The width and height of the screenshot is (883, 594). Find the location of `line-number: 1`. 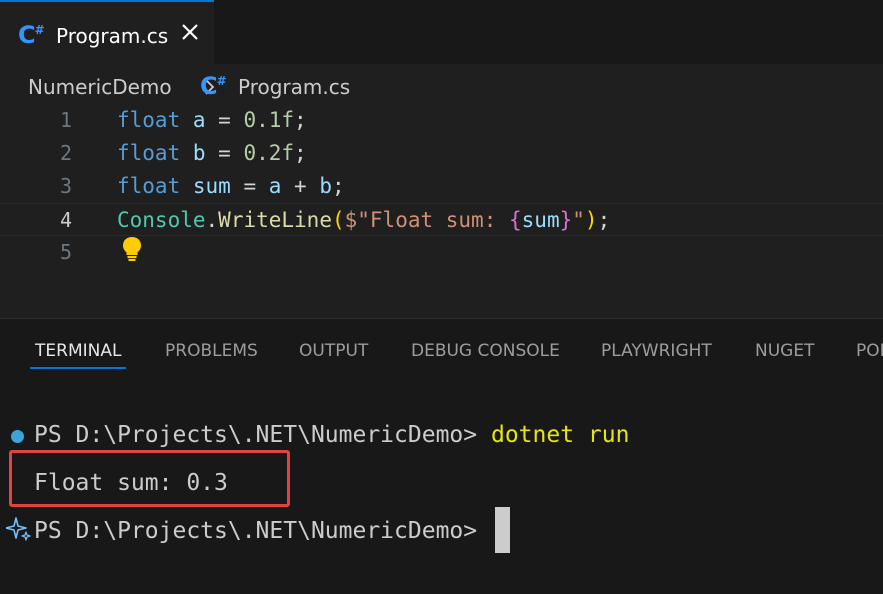

line-number: 1 is located at coordinates (65, 120).